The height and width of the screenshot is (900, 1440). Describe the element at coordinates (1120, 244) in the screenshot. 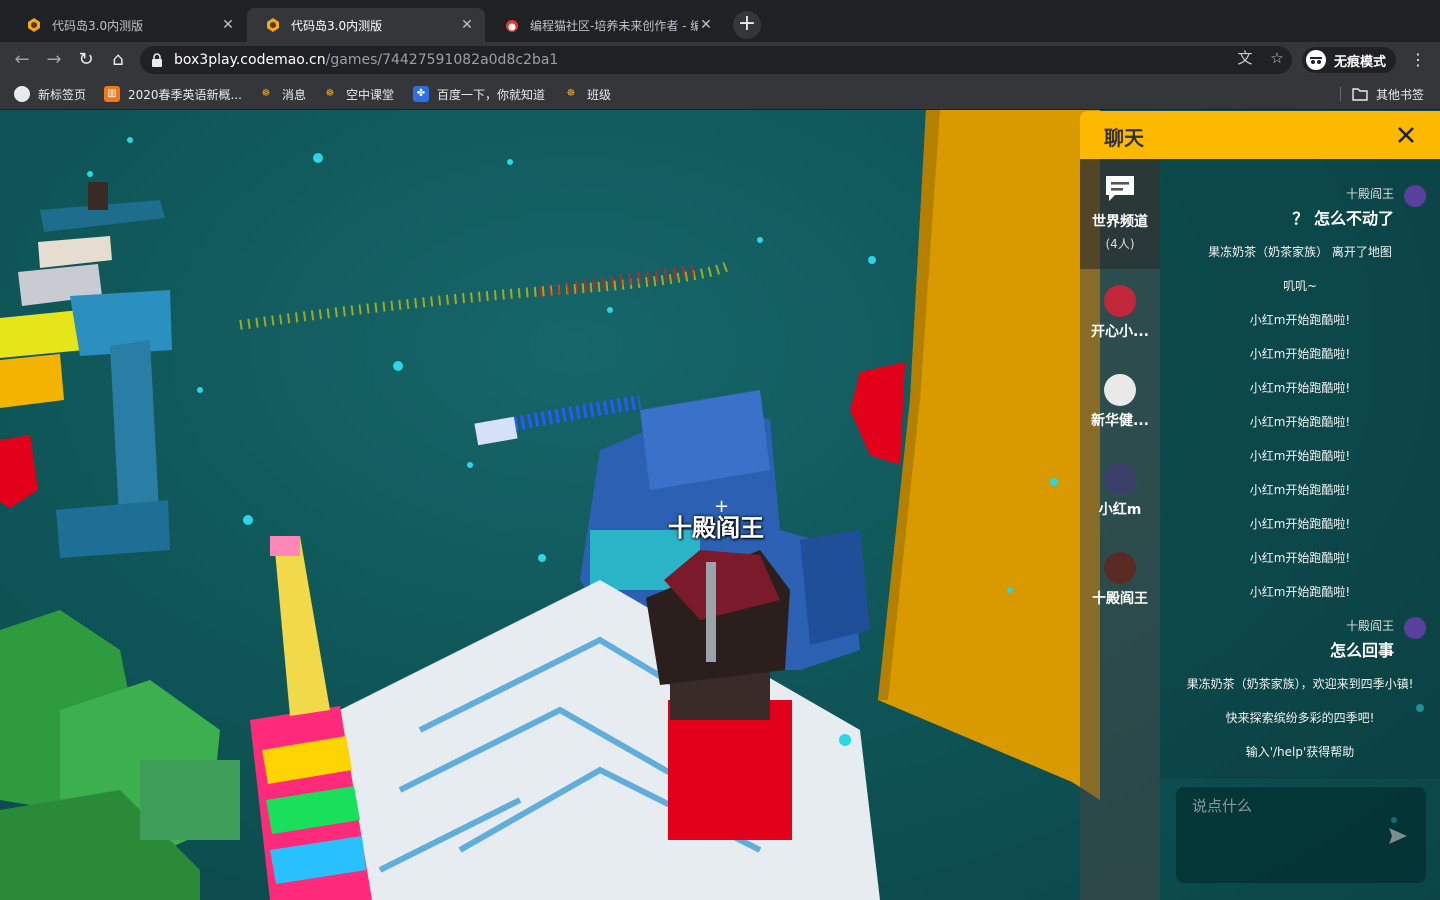

I see `world-channel-count: (4人)` at that location.